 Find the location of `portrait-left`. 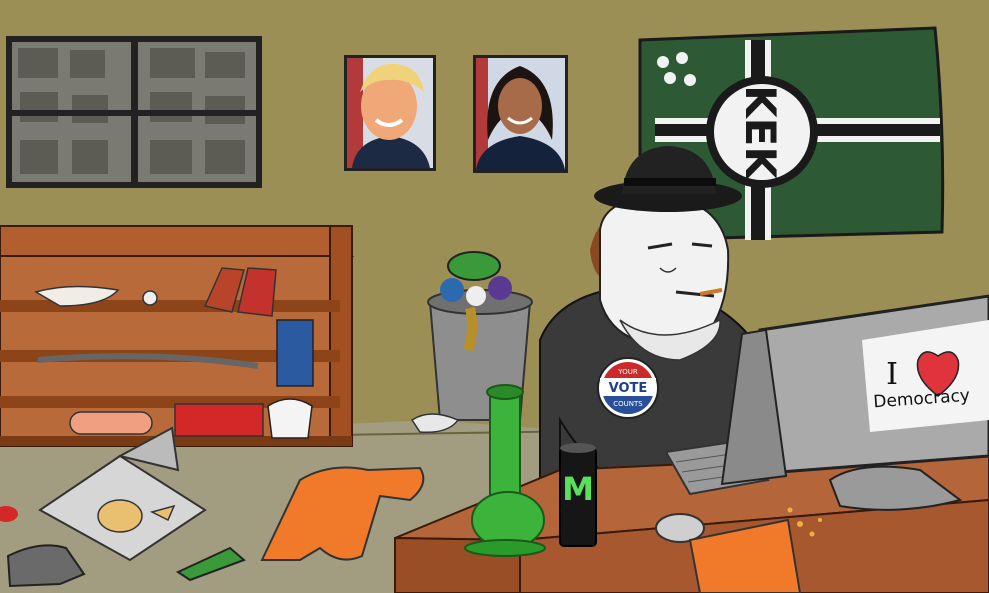

portrait-left is located at coordinates (390, 113).